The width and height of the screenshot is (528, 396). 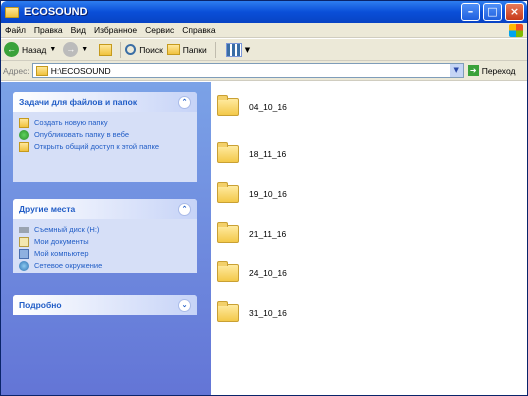 I want to click on computer-icon, so click(x=24, y=254).